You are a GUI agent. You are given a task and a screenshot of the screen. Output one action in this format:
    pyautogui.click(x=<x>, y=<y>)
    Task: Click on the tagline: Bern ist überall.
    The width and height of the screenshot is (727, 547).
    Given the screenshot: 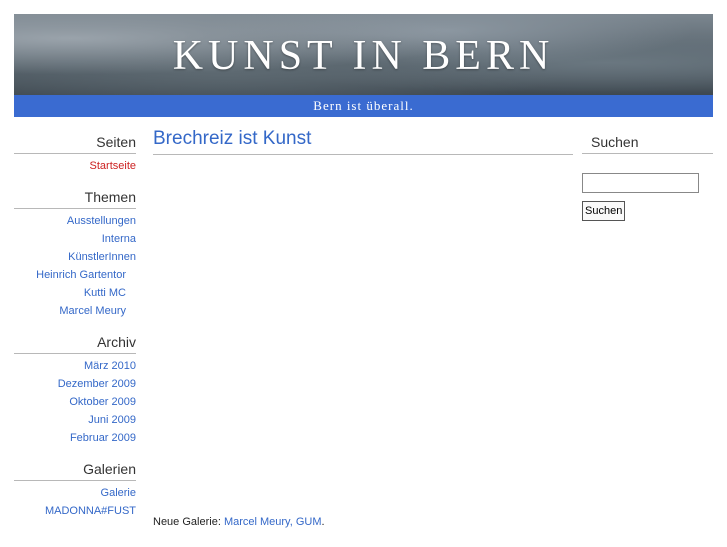 What is the action you would take?
    pyautogui.click(x=363, y=105)
    